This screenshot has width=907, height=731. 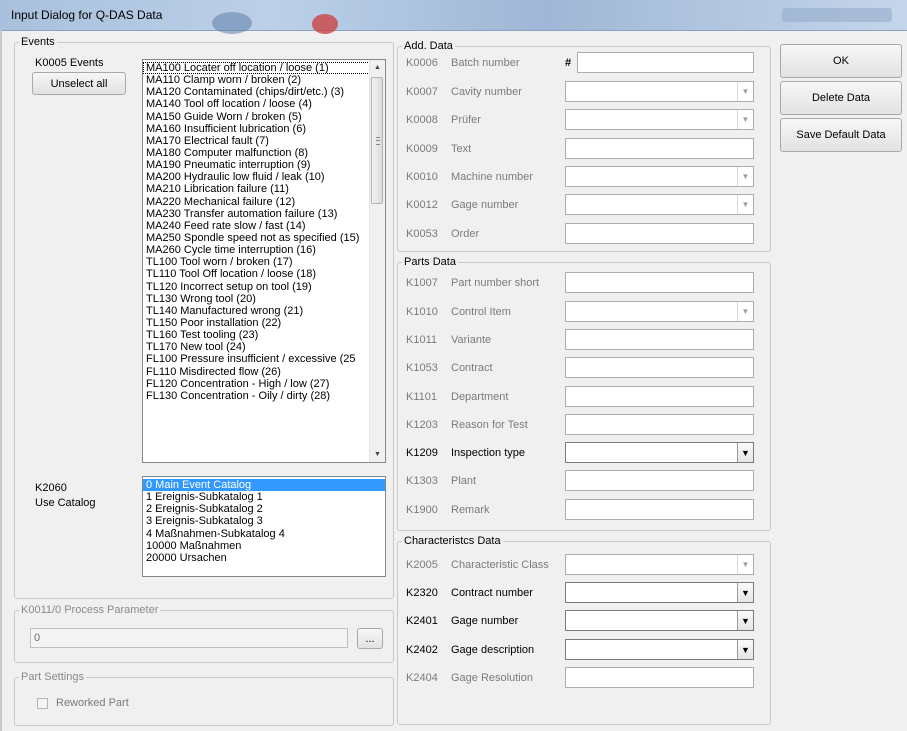 I want to click on scroll-up-icon: ▲, so click(x=377, y=67).